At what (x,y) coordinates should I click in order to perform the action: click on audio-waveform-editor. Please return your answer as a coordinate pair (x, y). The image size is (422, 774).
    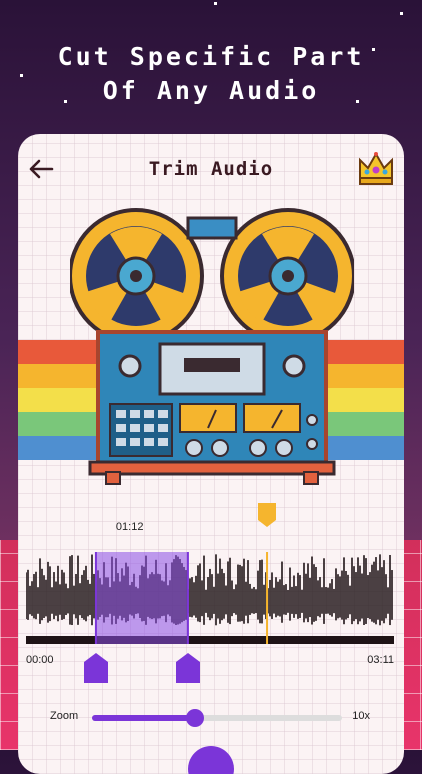
    Looking at the image, I should click on (210, 598).